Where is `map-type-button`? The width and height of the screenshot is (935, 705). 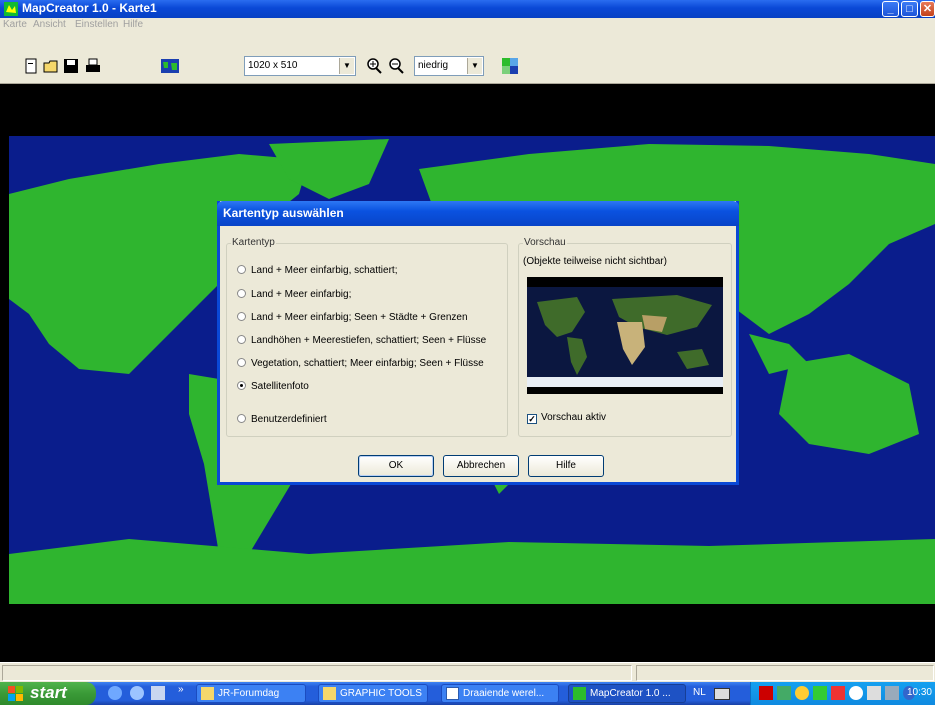 map-type-button is located at coordinates (170, 66).